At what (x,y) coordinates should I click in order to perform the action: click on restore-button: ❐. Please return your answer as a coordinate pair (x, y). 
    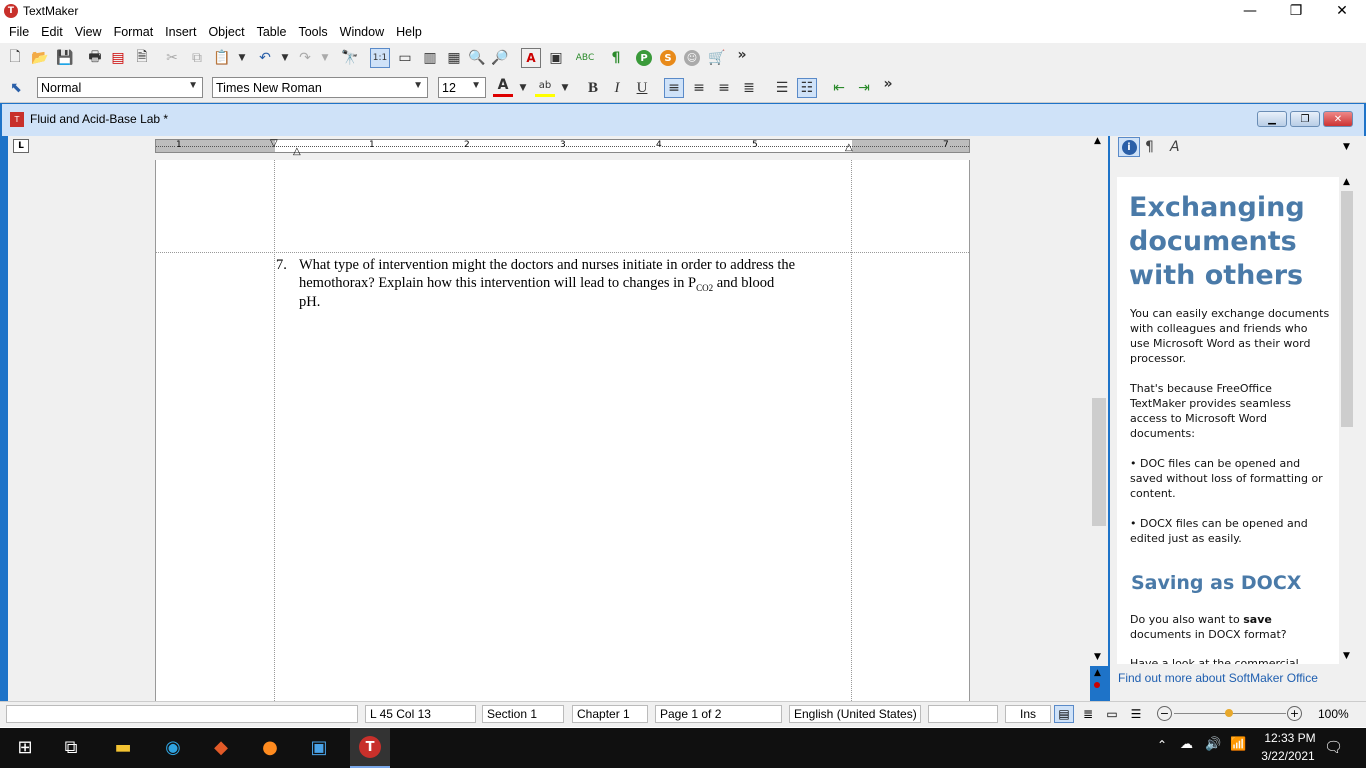
    Looking at the image, I should click on (1296, 11).